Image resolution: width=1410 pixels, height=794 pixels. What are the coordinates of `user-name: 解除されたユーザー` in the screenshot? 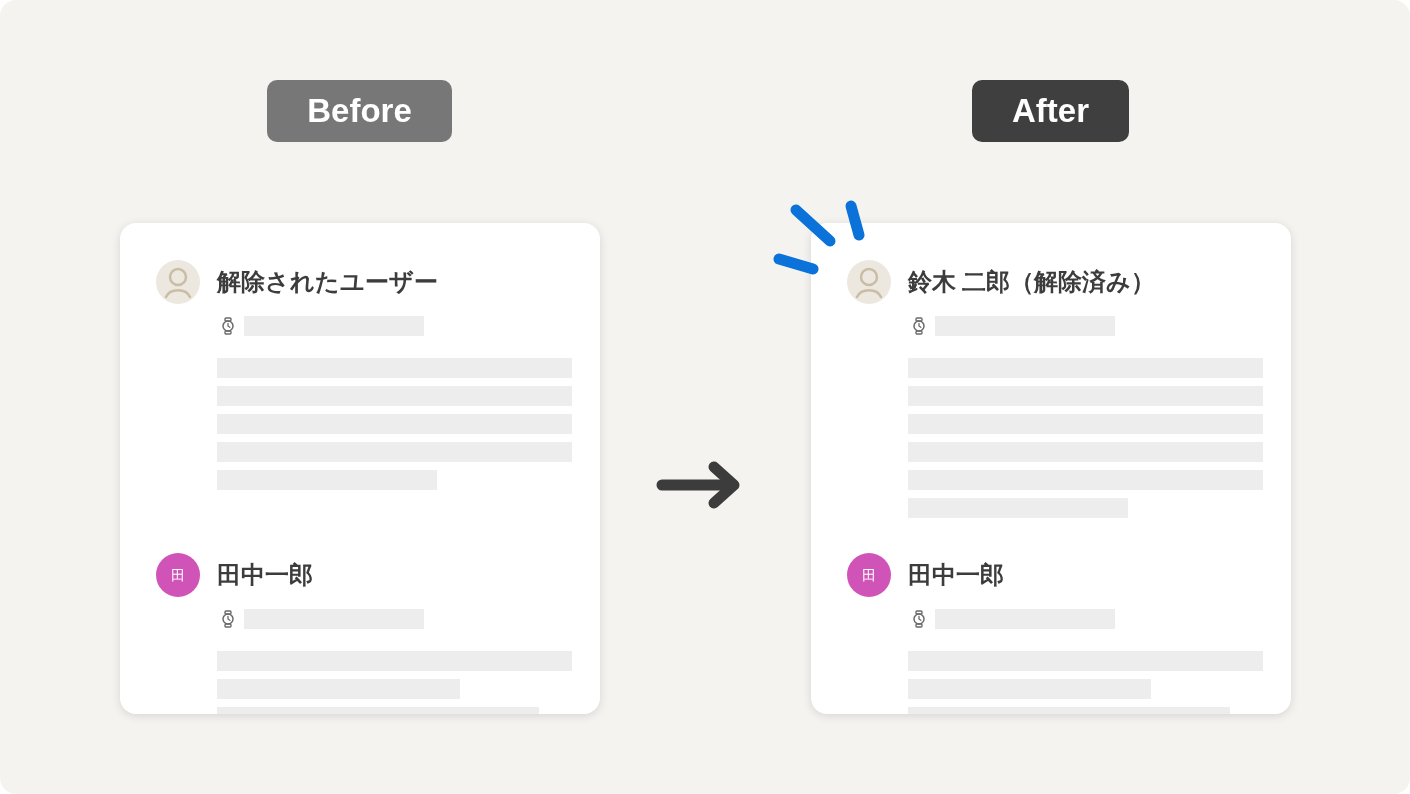 It's located at (327, 282).